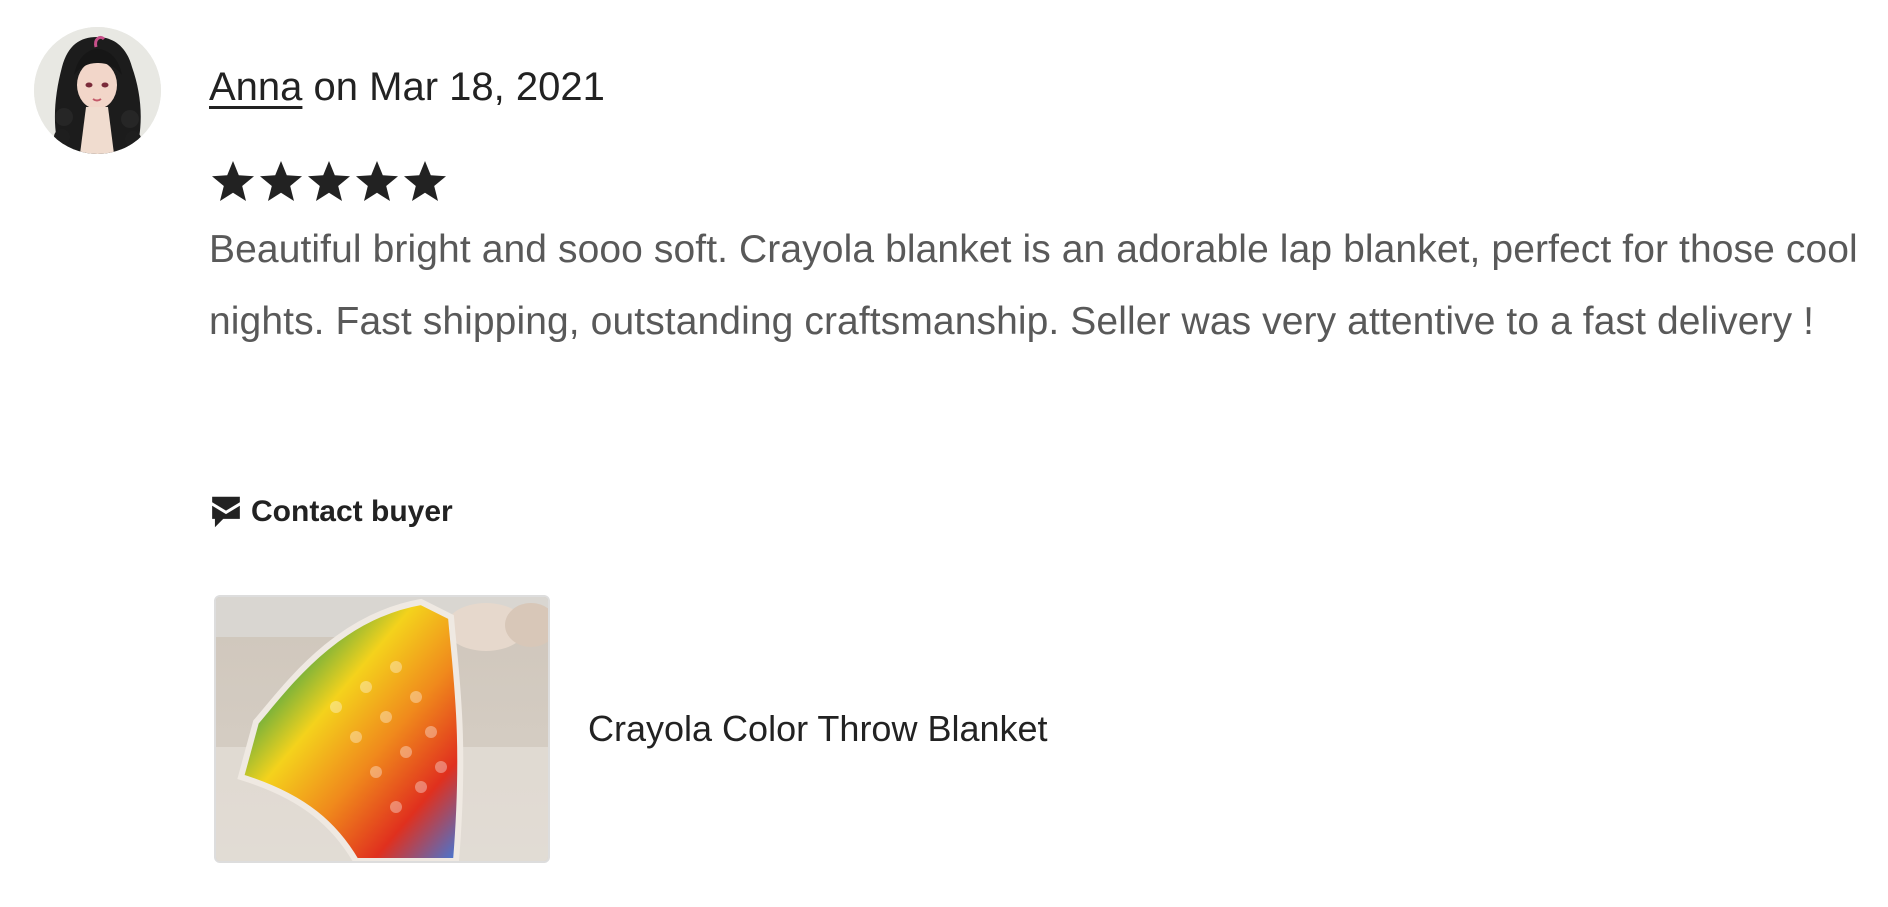 The width and height of the screenshot is (1888, 907). Describe the element at coordinates (818, 729) in the screenshot. I see `product-title-link: Crayola Color Throw Blanket` at that location.